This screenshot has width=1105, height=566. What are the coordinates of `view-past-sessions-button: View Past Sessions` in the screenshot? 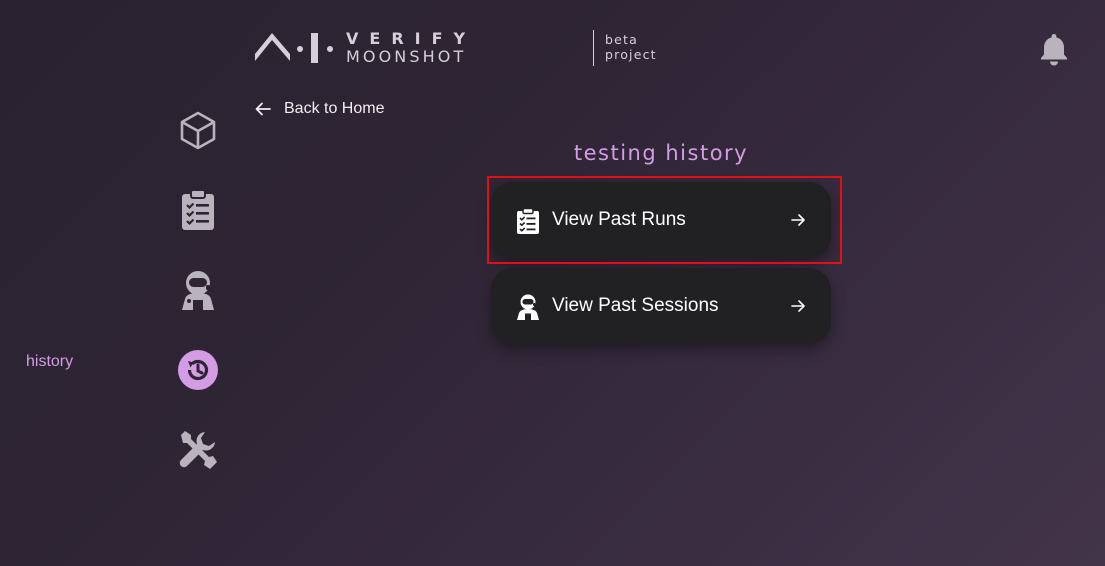 It's located at (661, 306).